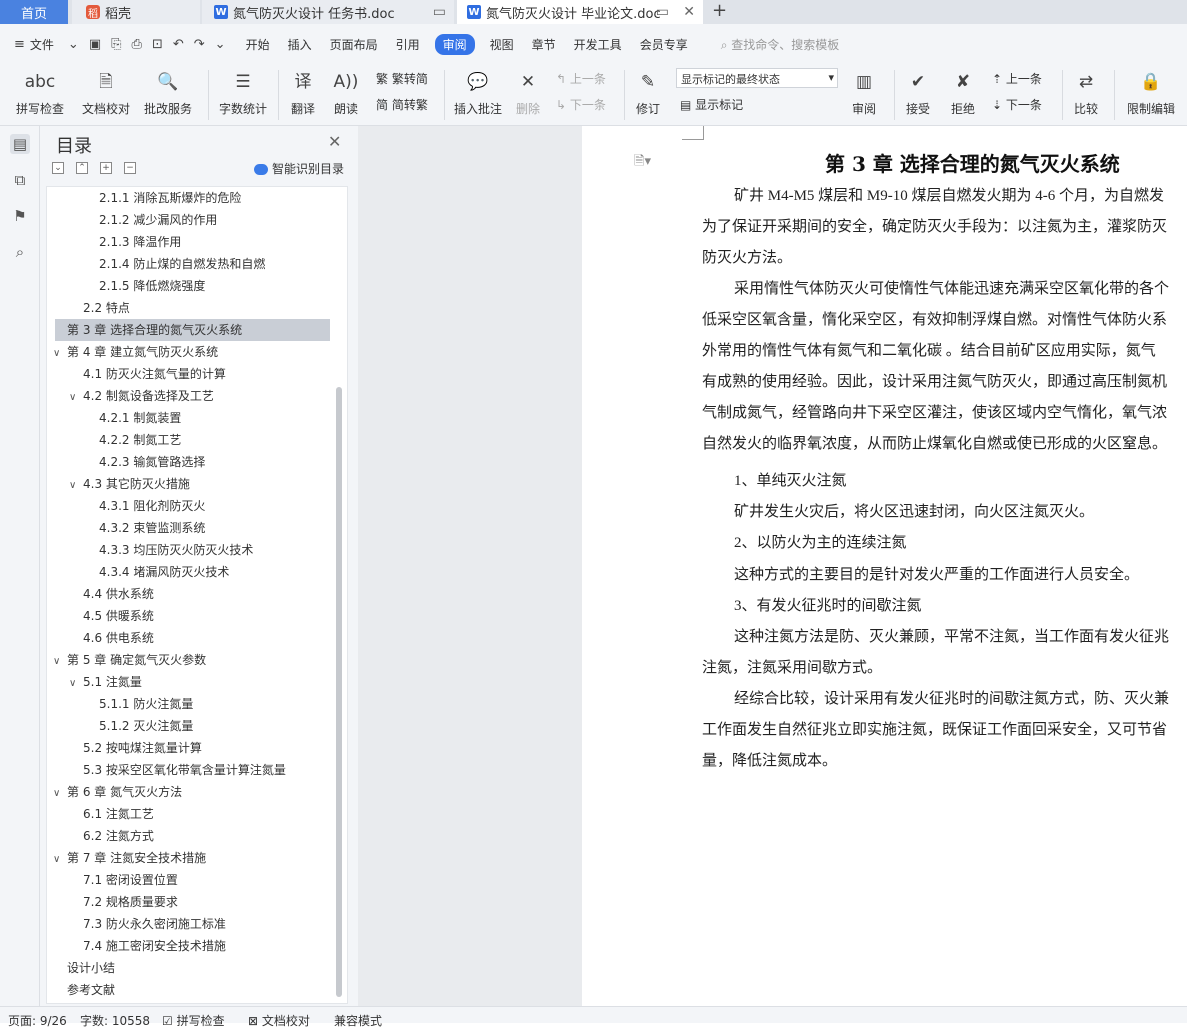  I want to click on menu-view: 视图, so click(502, 44).